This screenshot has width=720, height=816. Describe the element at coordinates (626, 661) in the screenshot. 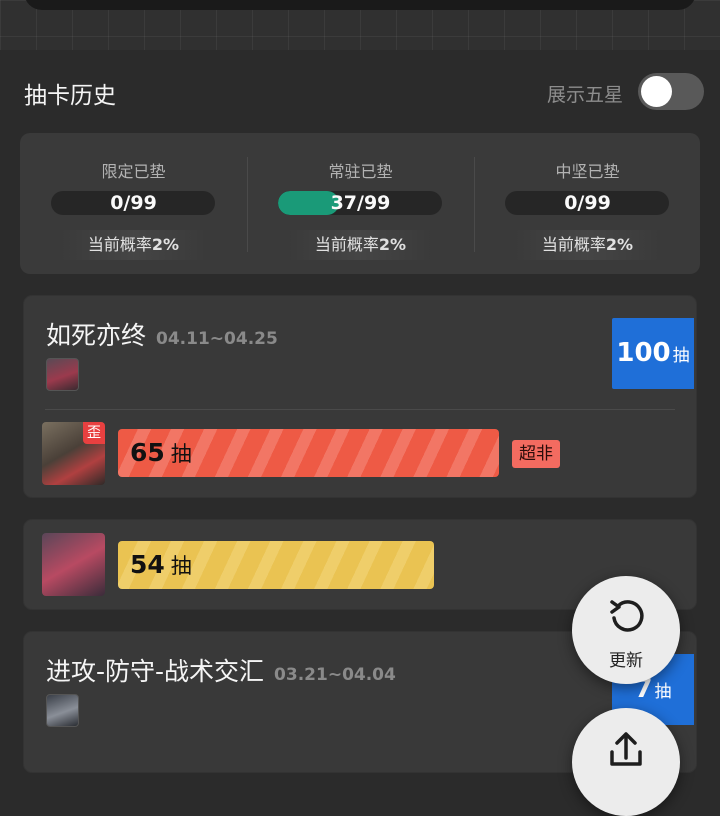

I see `refresh-label: 更新` at that location.